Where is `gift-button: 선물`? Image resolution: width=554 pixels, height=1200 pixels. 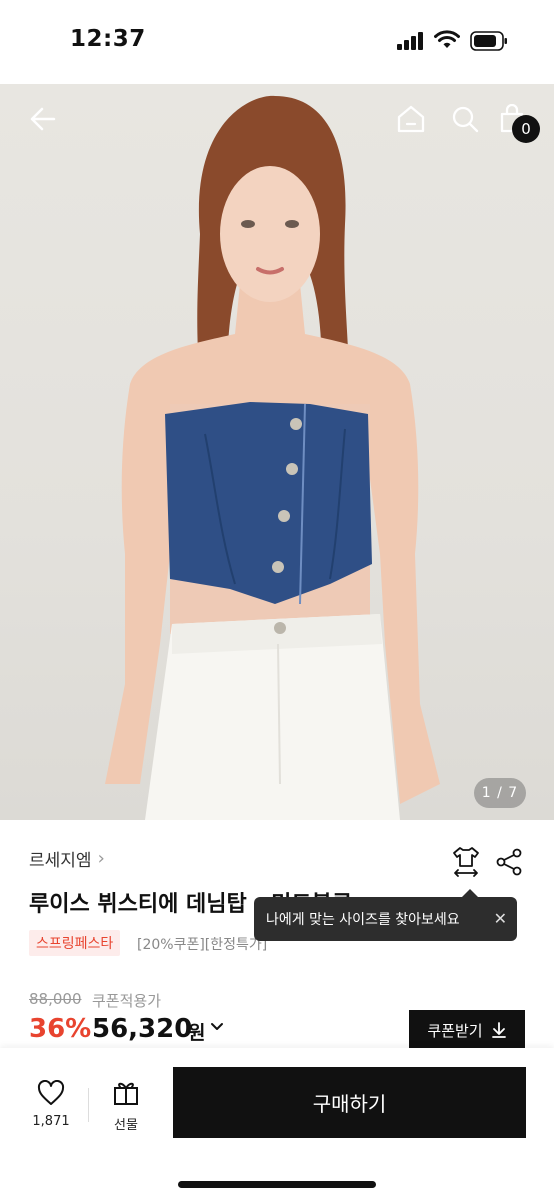 gift-button: 선물 is located at coordinates (126, 1106).